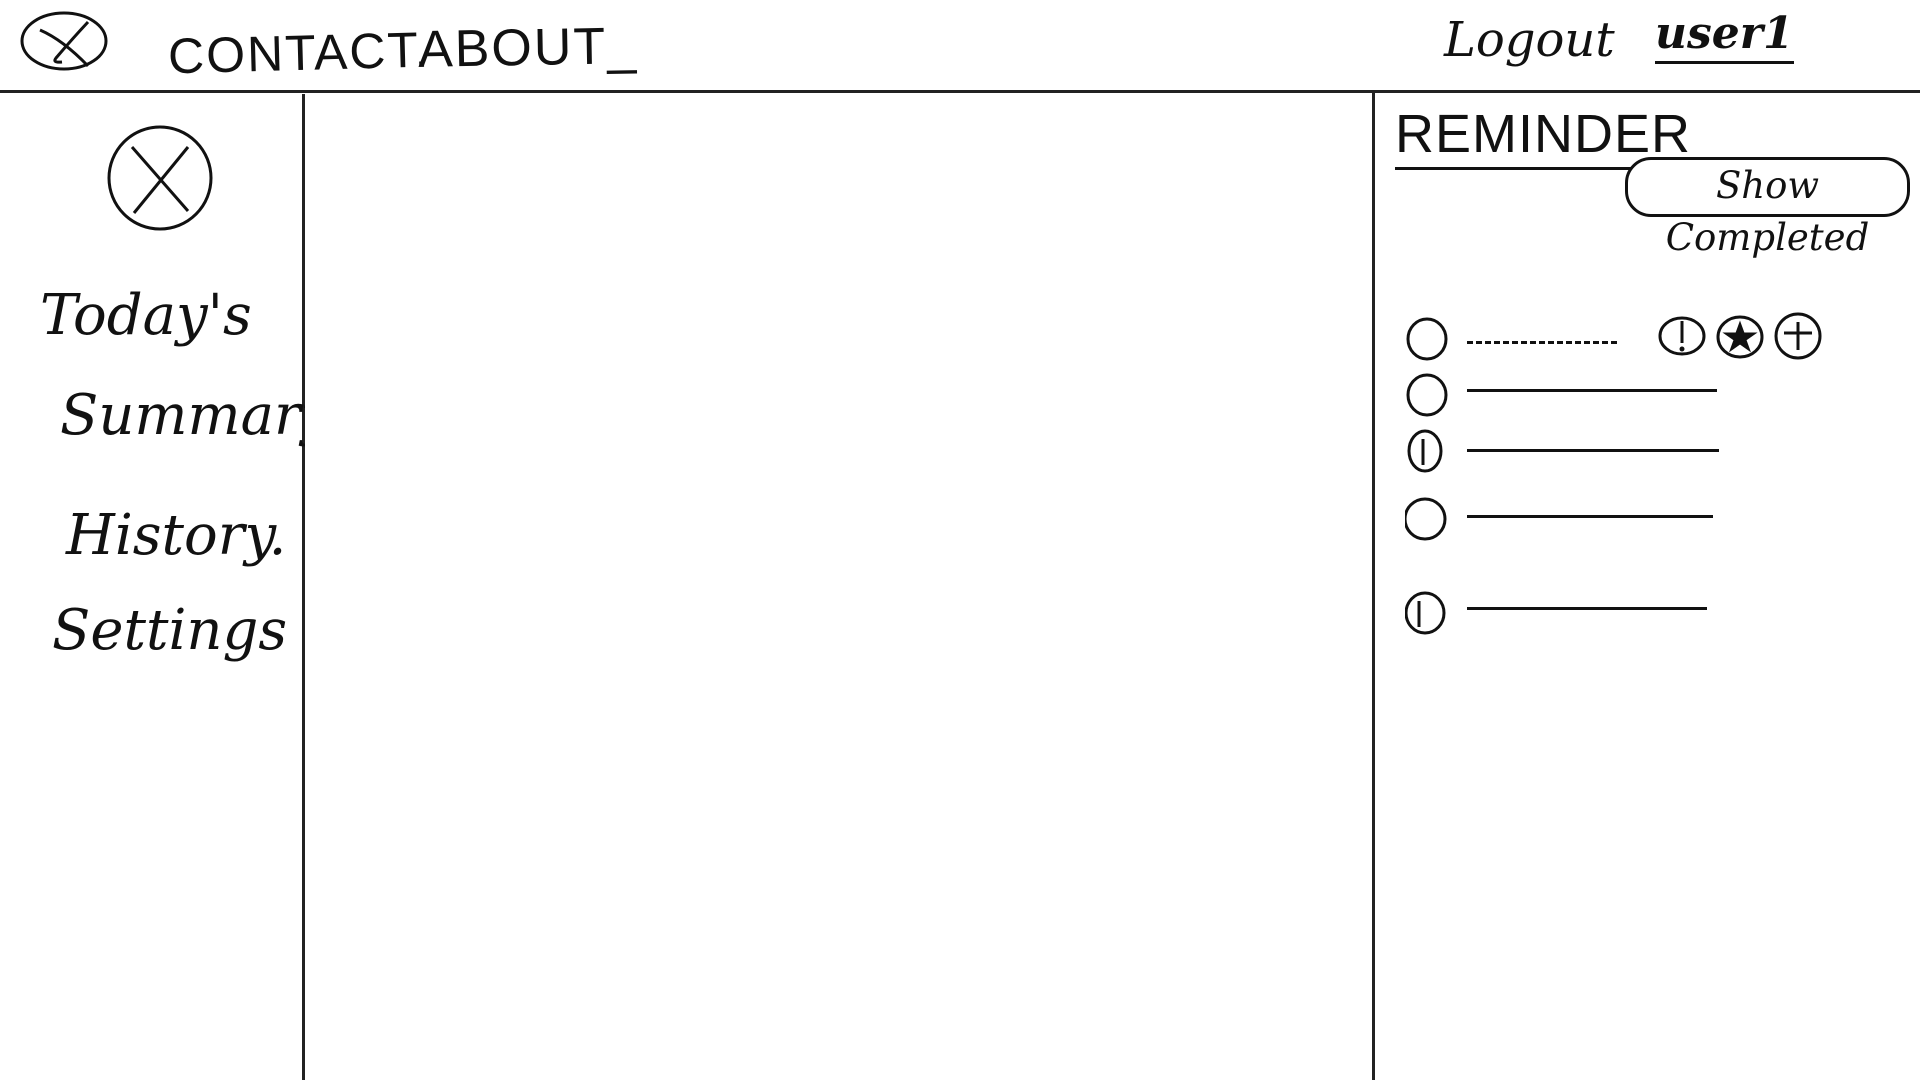 The image size is (1920, 1080). Describe the element at coordinates (960, 46) in the screenshot. I see `top-bar: CONTACT. ABOUT_ Logout user1` at that location.